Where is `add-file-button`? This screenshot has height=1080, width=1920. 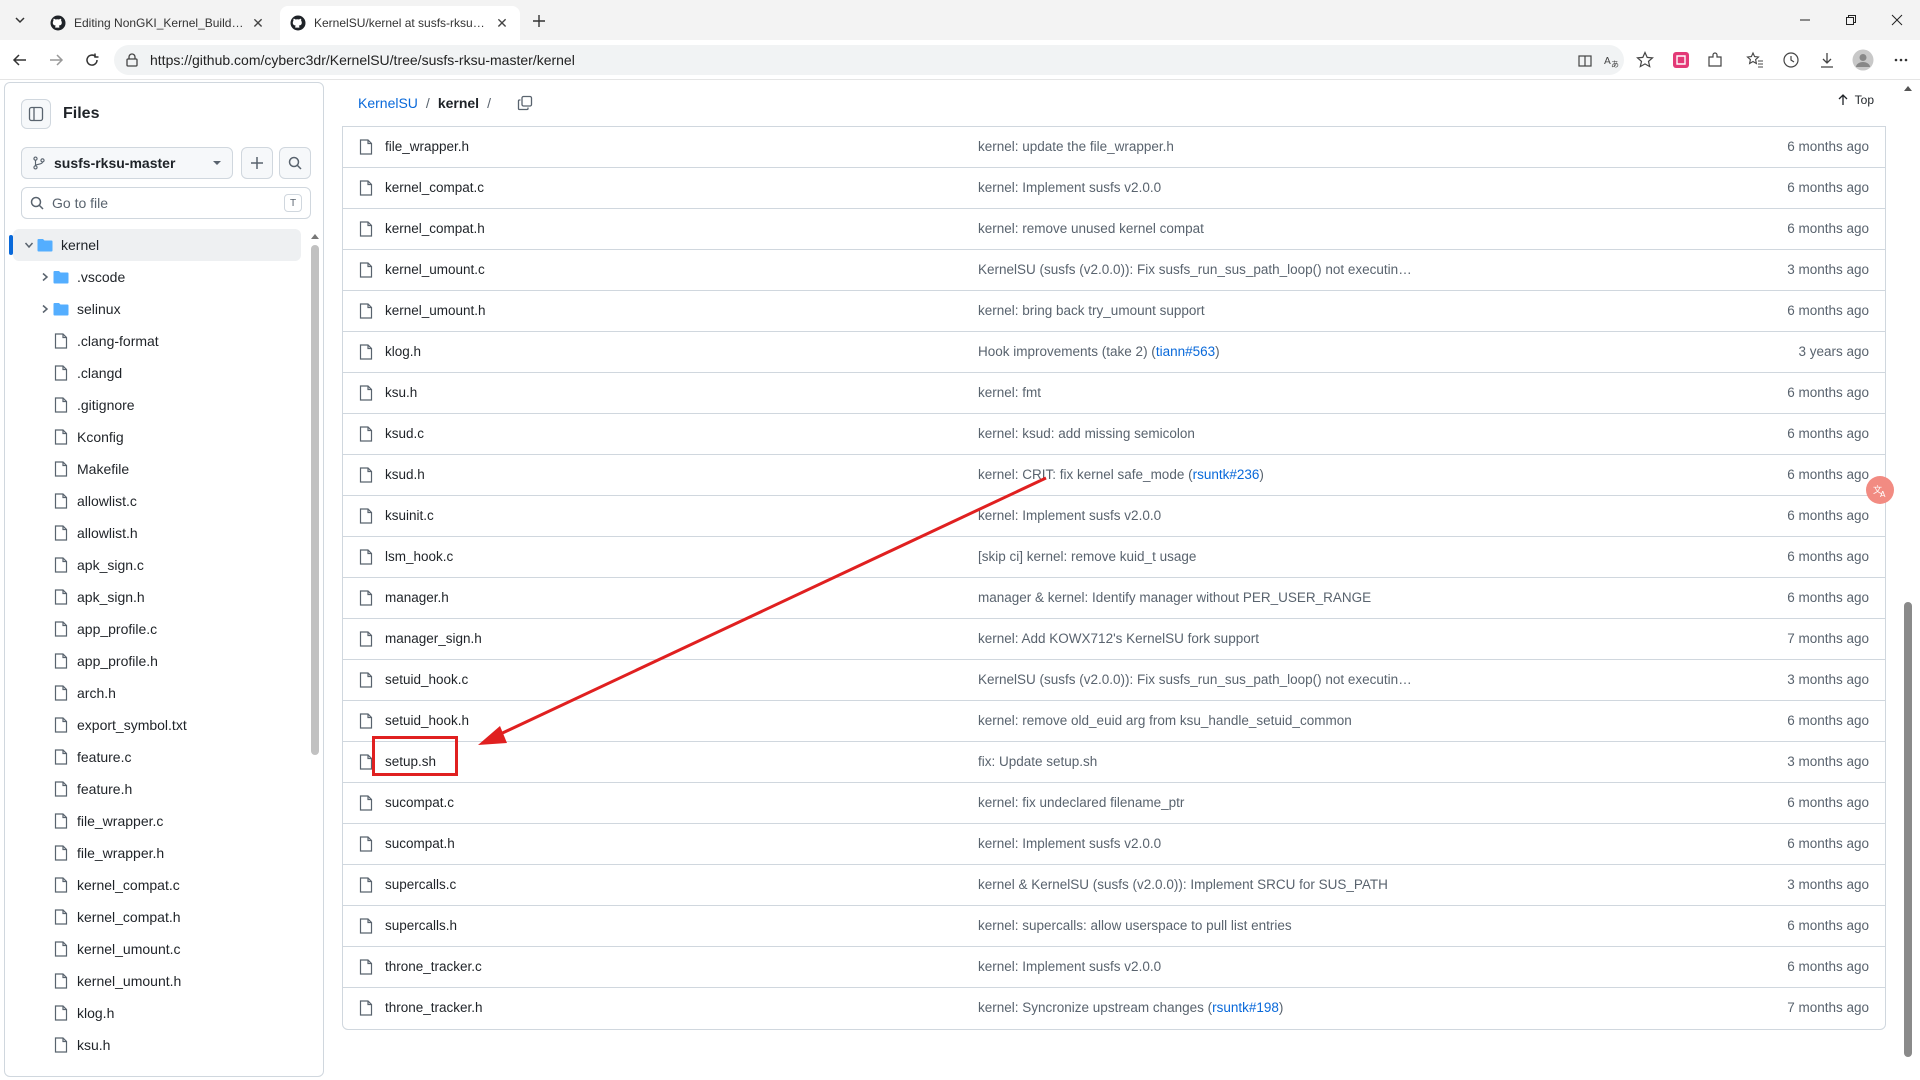 add-file-button is located at coordinates (257, 163).